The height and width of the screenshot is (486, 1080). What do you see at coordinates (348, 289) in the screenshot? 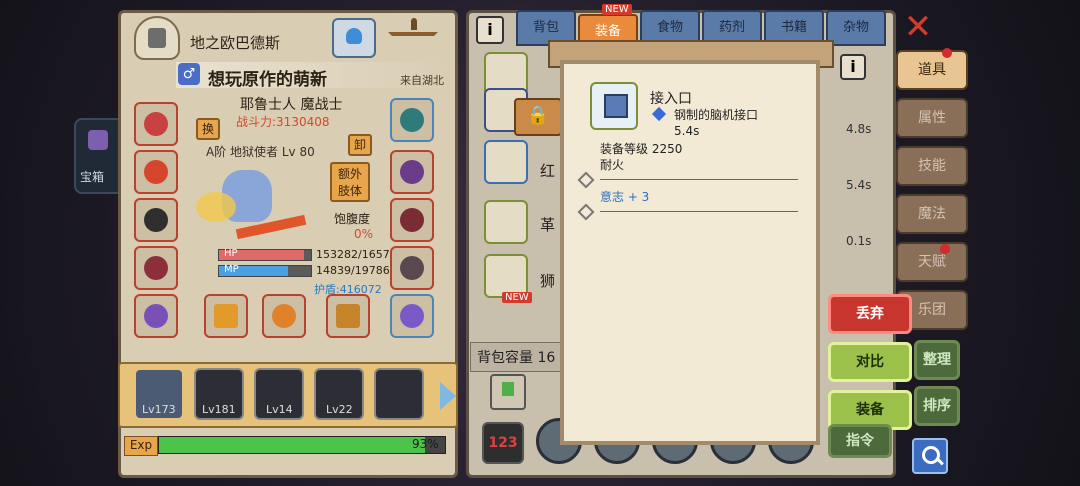
I see `shield-value: 护盾:416072` at bounding box center [348, 289].